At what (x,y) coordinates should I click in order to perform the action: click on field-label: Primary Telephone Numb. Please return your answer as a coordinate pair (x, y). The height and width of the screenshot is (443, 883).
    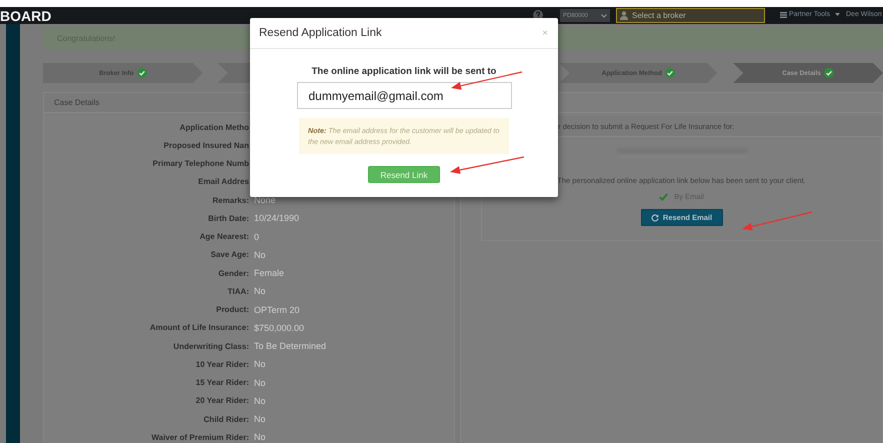
    Looking at the image, I should click on (200, 163).